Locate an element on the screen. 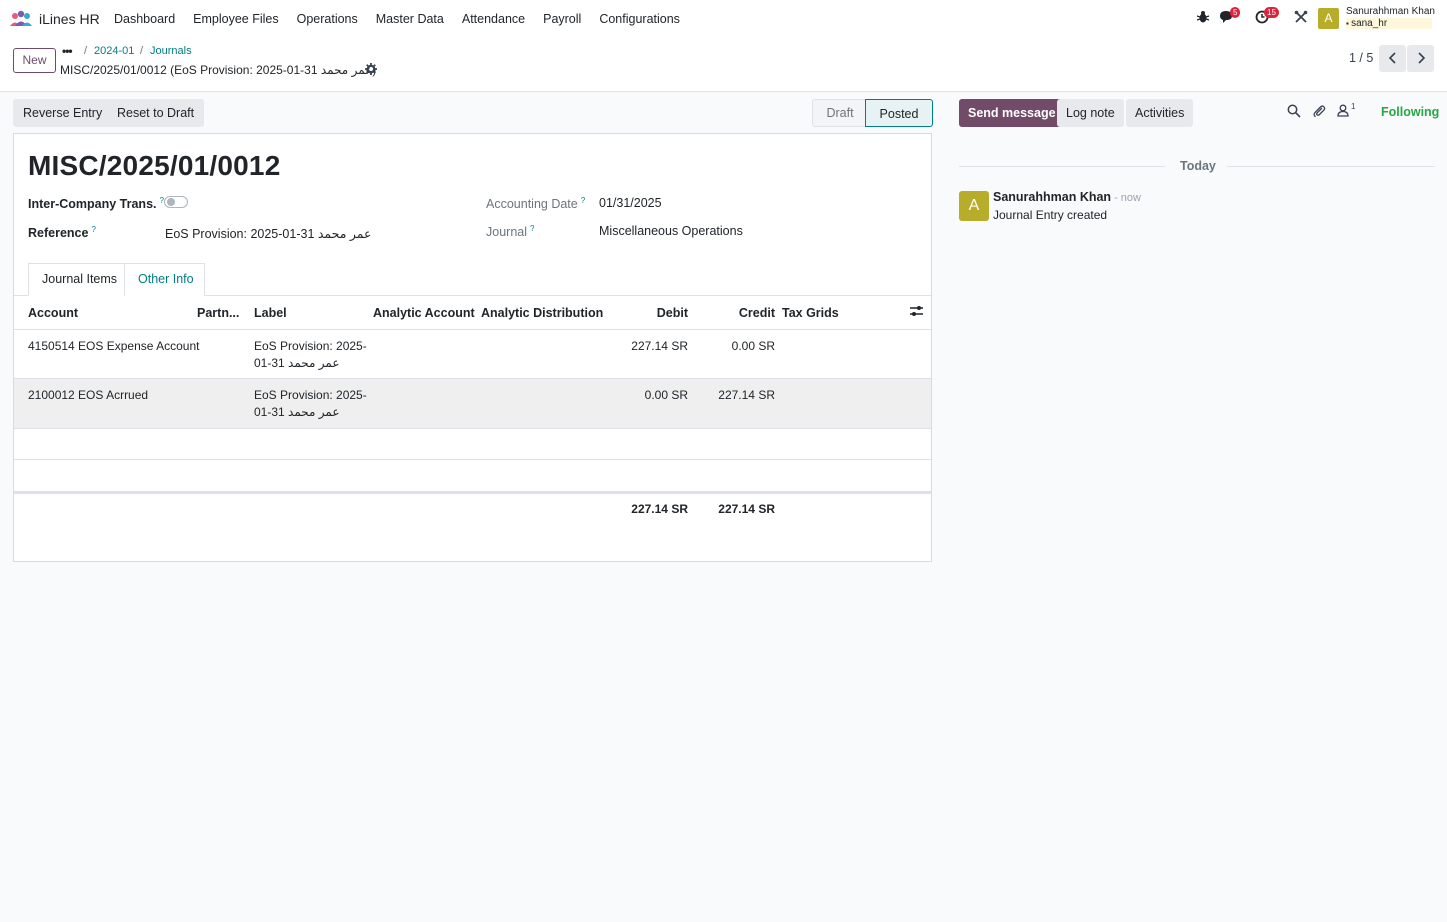 This screenshot has height=922, width=1447. tab-journal-items: Journal Items is located at coordinates (76, 279).